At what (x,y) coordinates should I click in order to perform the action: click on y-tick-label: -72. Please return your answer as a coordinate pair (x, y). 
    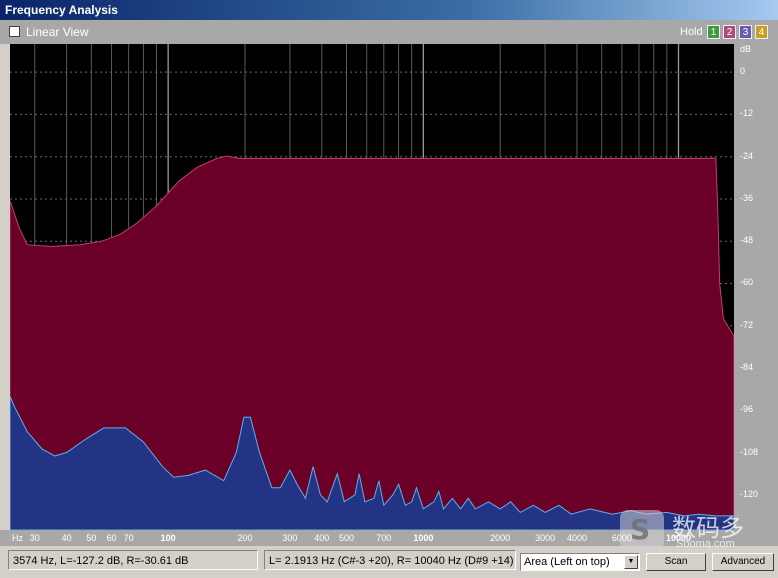
    Looking at the image, I should click on (747, 324).